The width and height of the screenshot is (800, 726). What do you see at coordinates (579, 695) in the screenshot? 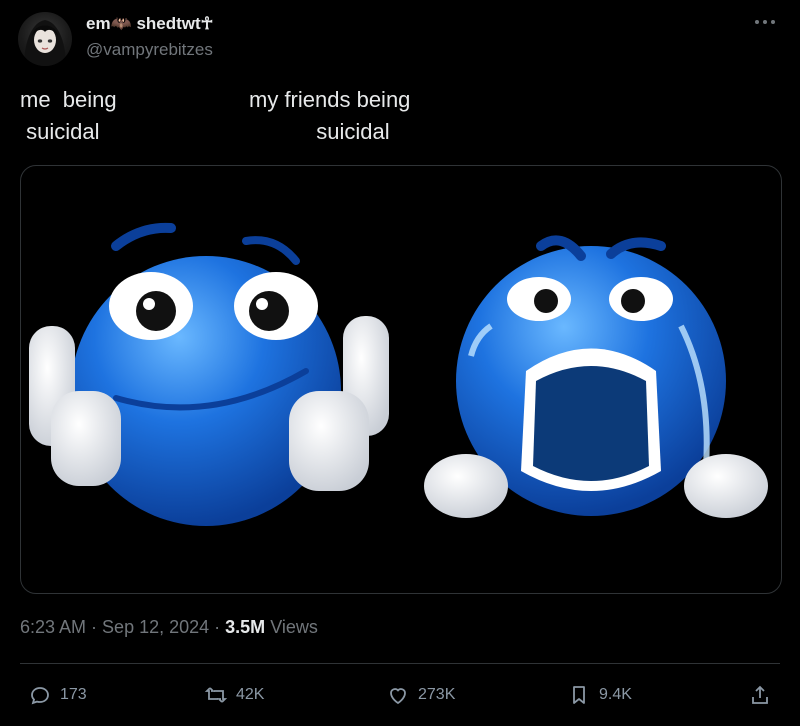
I see `bookmark-icon` at bounding box center [579, 695].